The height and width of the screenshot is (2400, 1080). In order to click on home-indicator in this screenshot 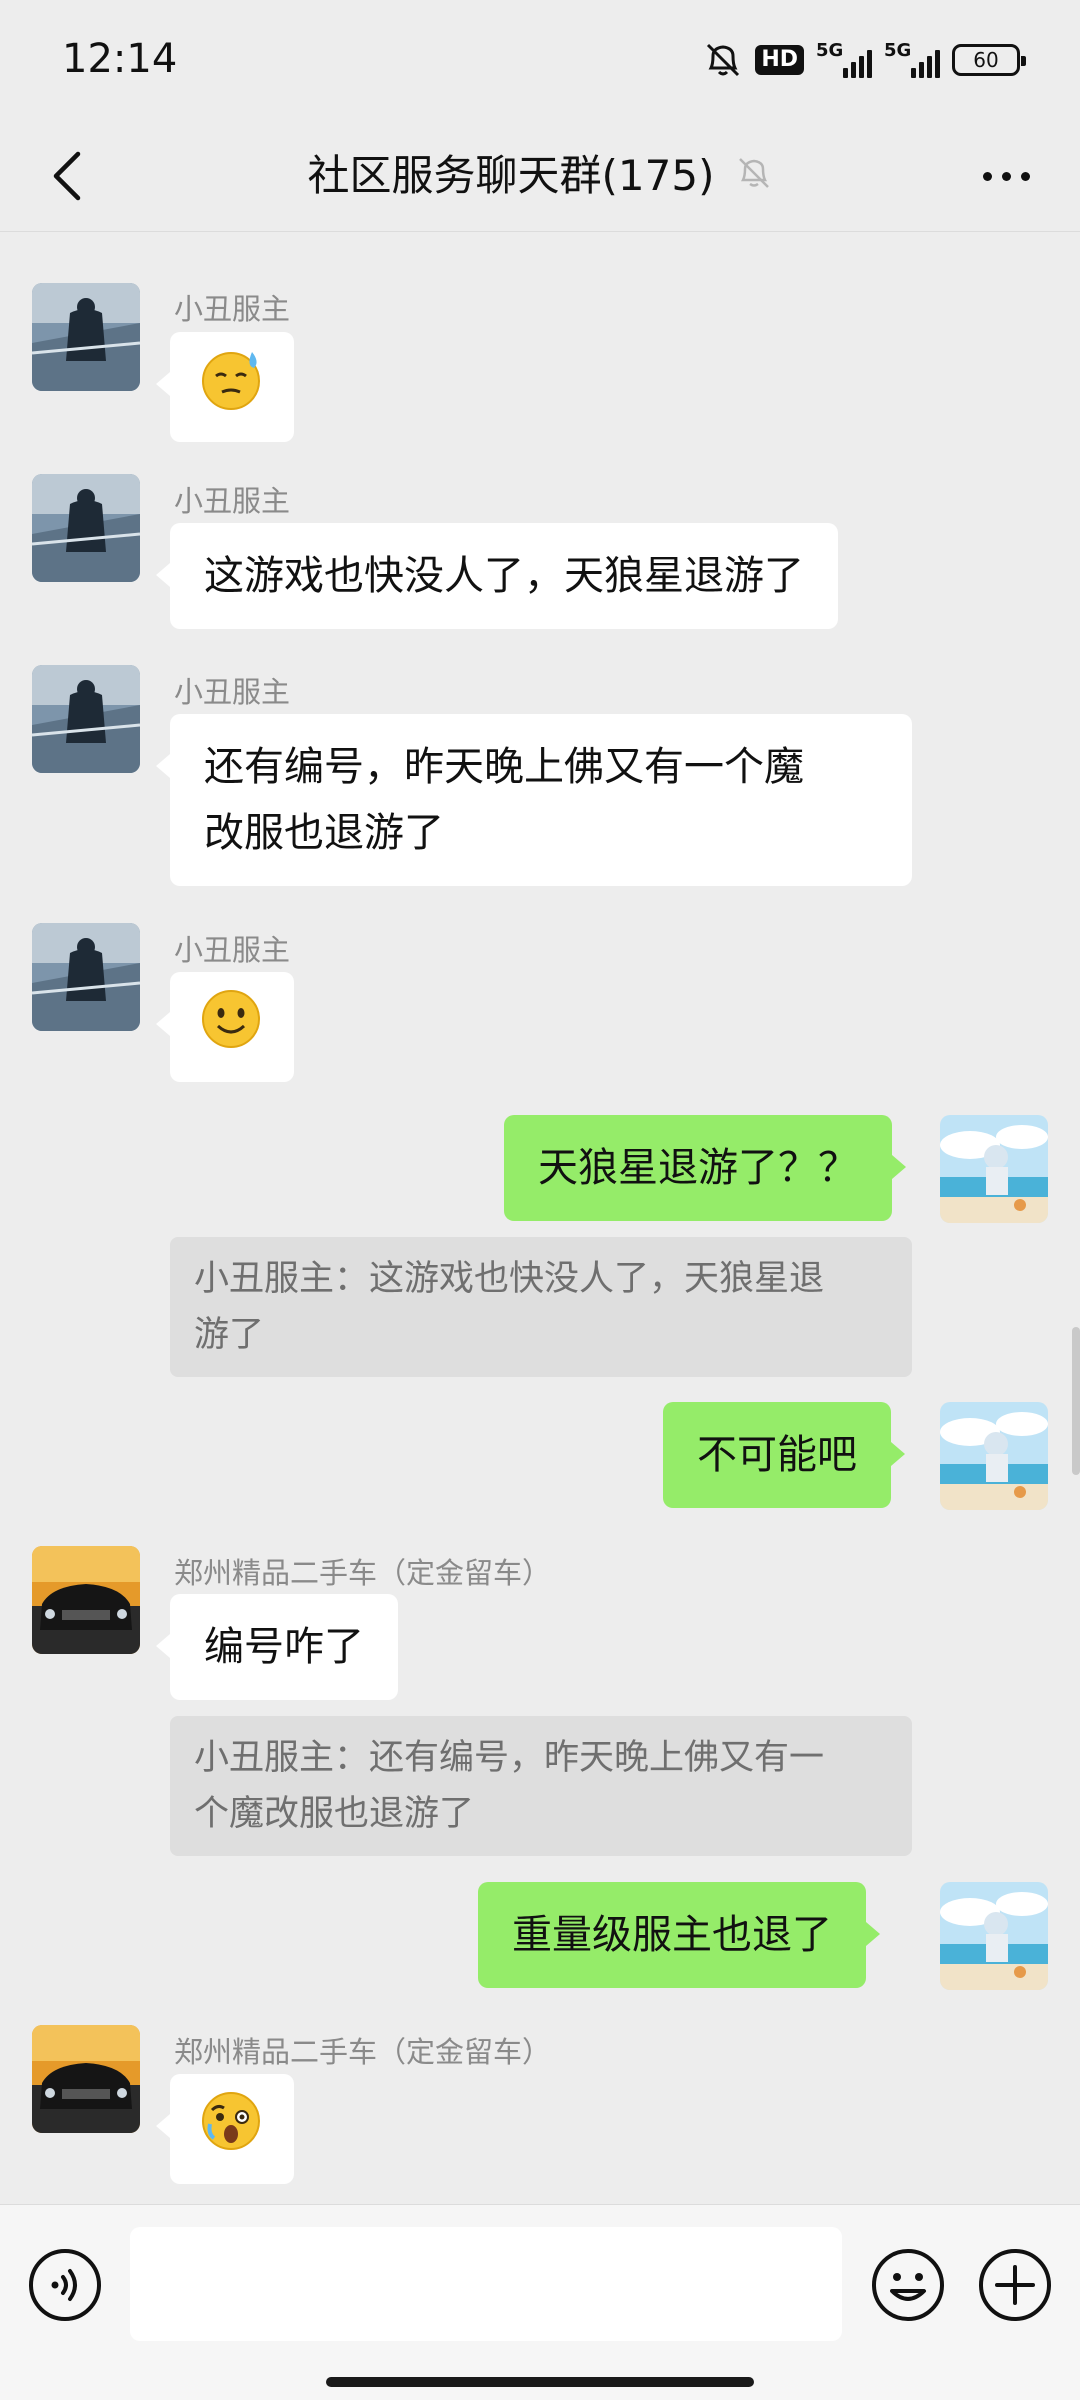, I will do `click(540, 2382)`.